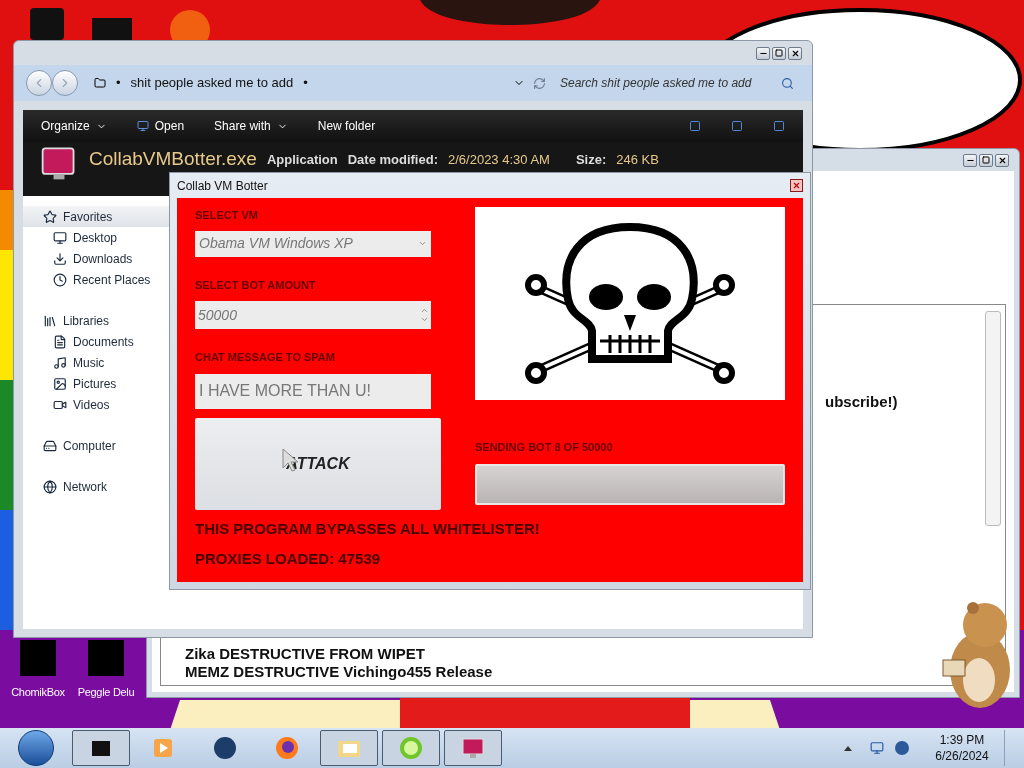 The width and height of the screenshot is (1024, 768). What do you see at coordinates (222, 186) in the screenshot?
I see `window-title: Collab VM Botter` at bounding box center [222, 186].